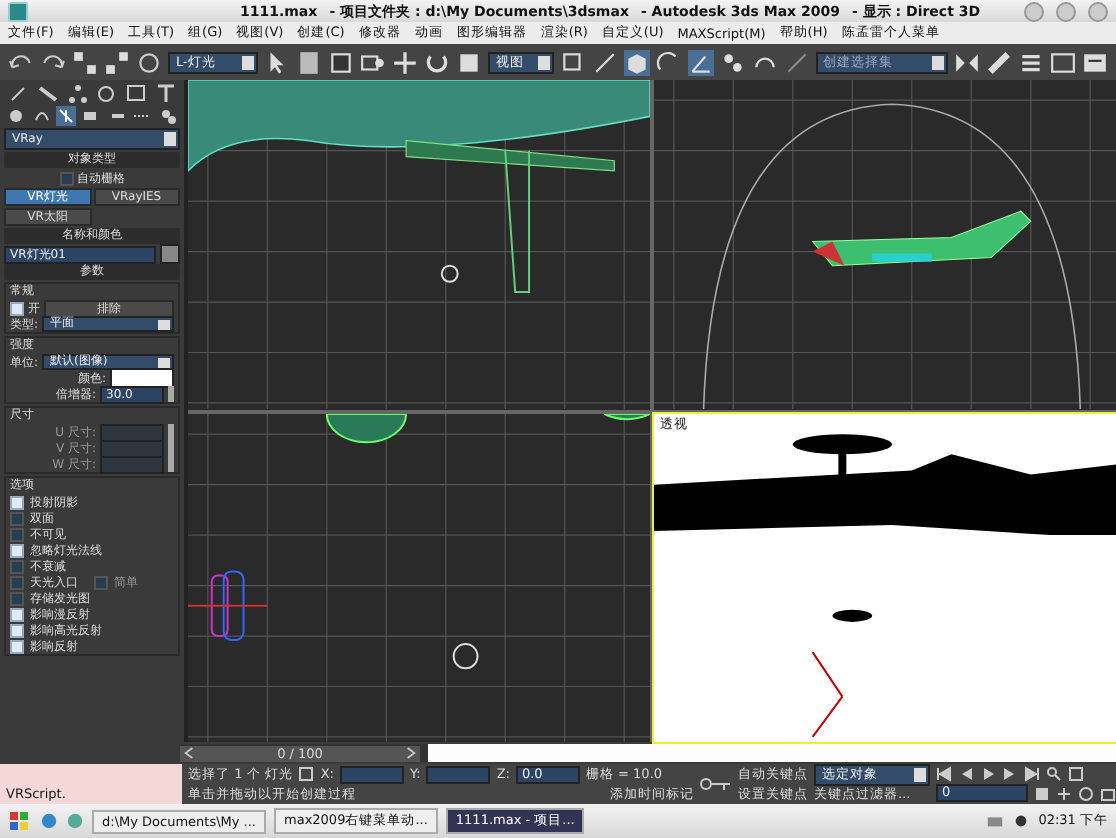 Image resolution: width=1116 pixels, height=838 pixels. I want to click on curve-editor-icon, so click(1063, 62).